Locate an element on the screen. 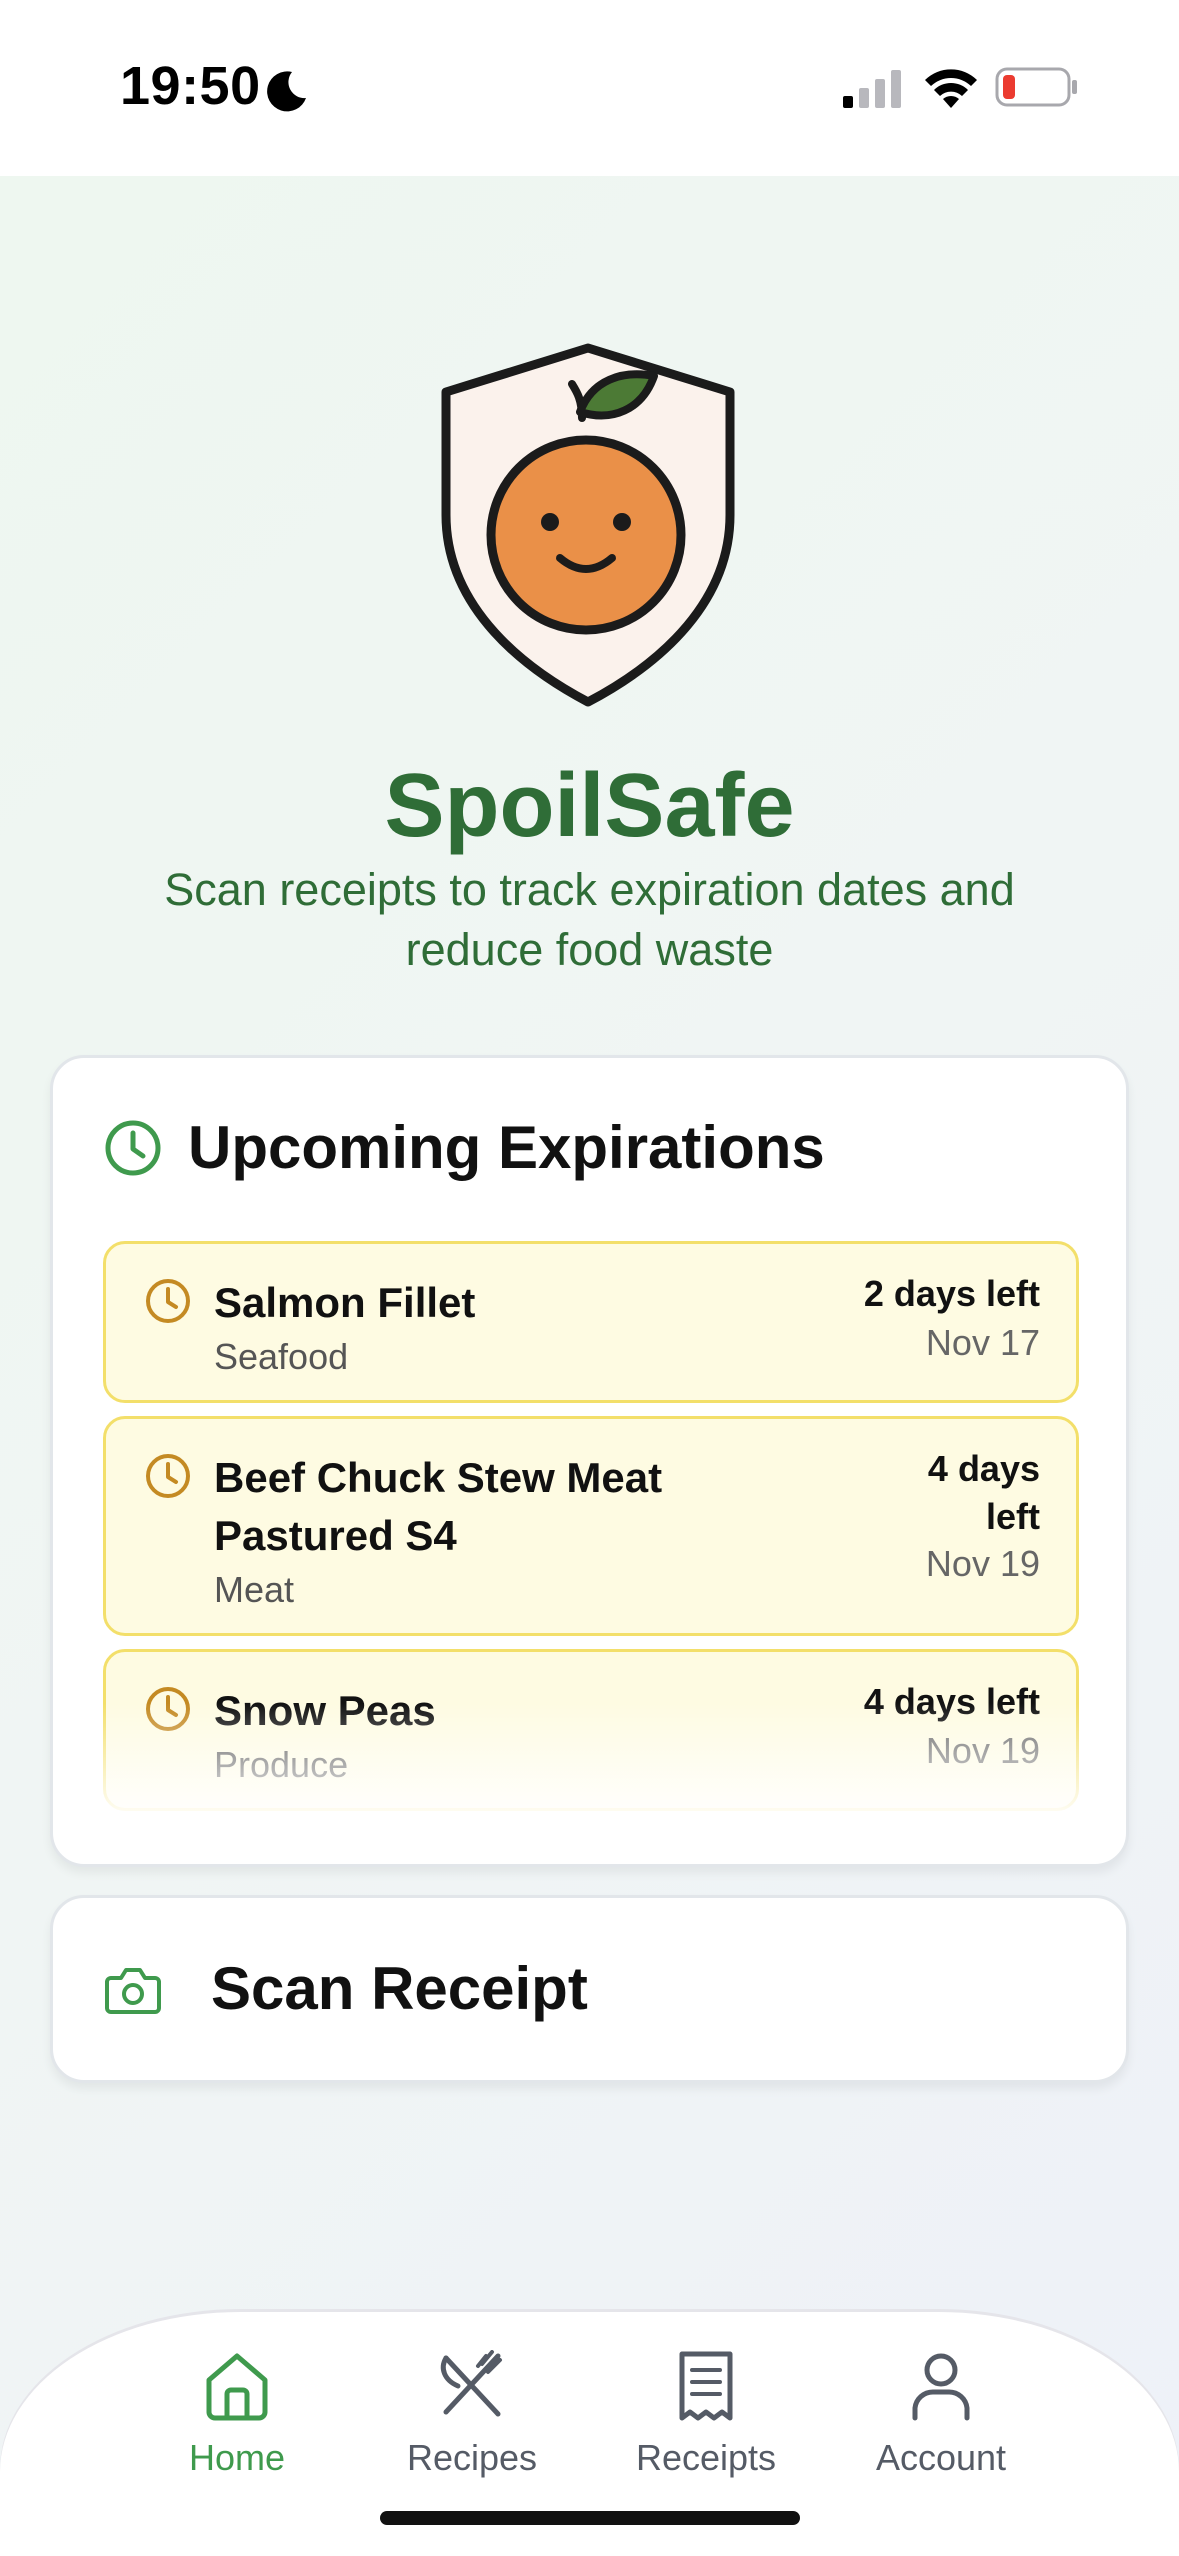 This screenshot has height=2556, width=1179. expirations-title: Upcoming Expirations is located at coordinates (506, 1147).